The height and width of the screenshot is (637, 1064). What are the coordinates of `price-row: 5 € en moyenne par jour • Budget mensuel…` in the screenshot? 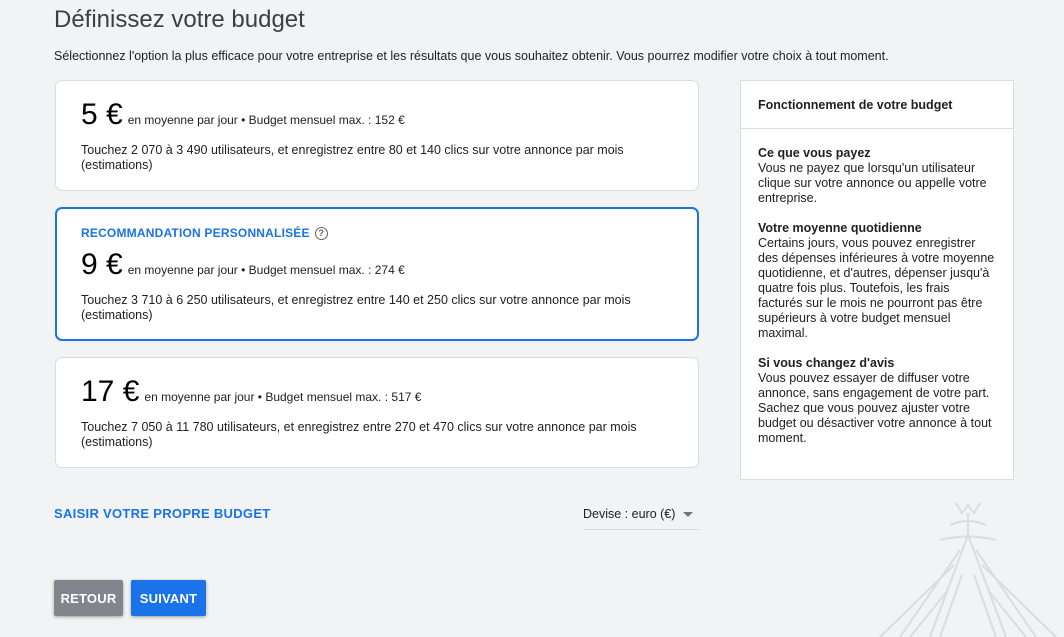 It's located at (243, 115).